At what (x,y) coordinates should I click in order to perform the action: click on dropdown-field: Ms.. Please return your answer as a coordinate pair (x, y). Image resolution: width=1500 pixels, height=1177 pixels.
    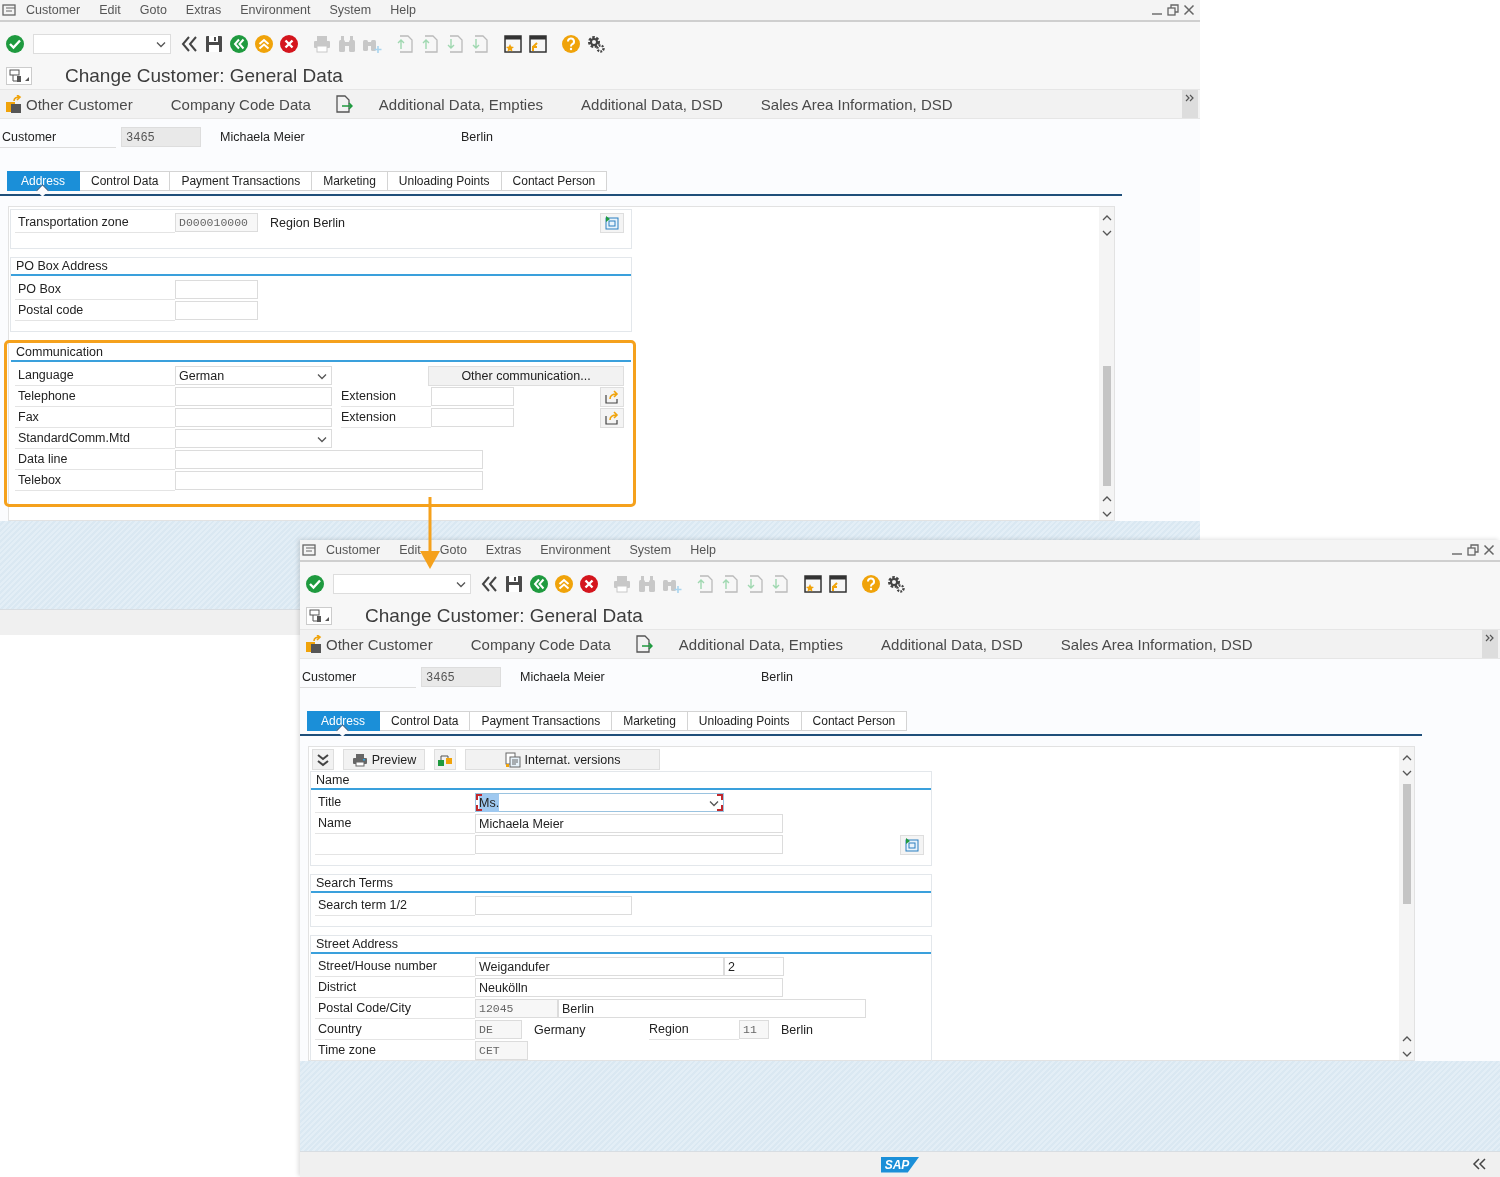
    Looking at the image, I should click on (599, 802).